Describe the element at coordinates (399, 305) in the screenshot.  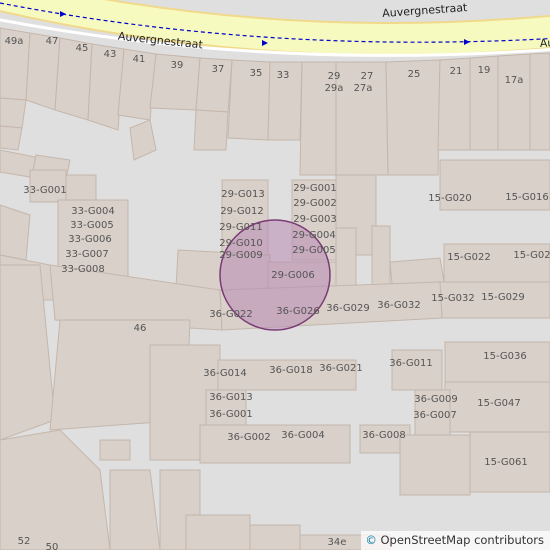
I see `garage-label: 36-G032` at that location.